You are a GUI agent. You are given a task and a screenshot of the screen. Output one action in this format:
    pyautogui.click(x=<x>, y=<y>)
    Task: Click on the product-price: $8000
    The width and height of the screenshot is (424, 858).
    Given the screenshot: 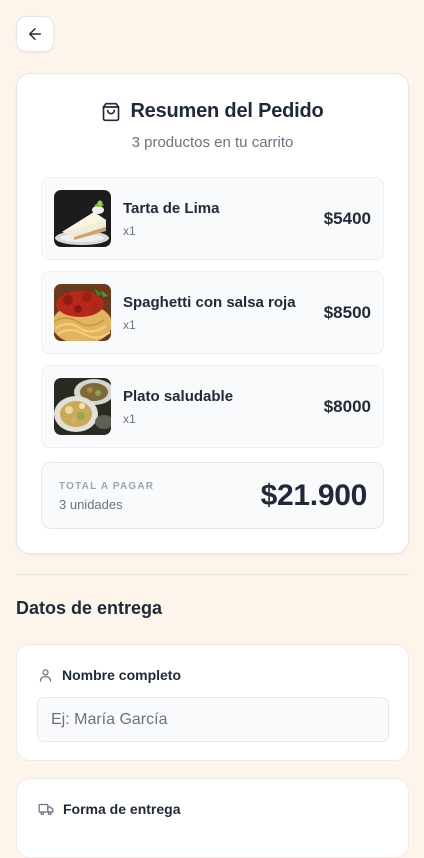 What is the action you would take?
    pyautogui.click(x=347, y=406)
    